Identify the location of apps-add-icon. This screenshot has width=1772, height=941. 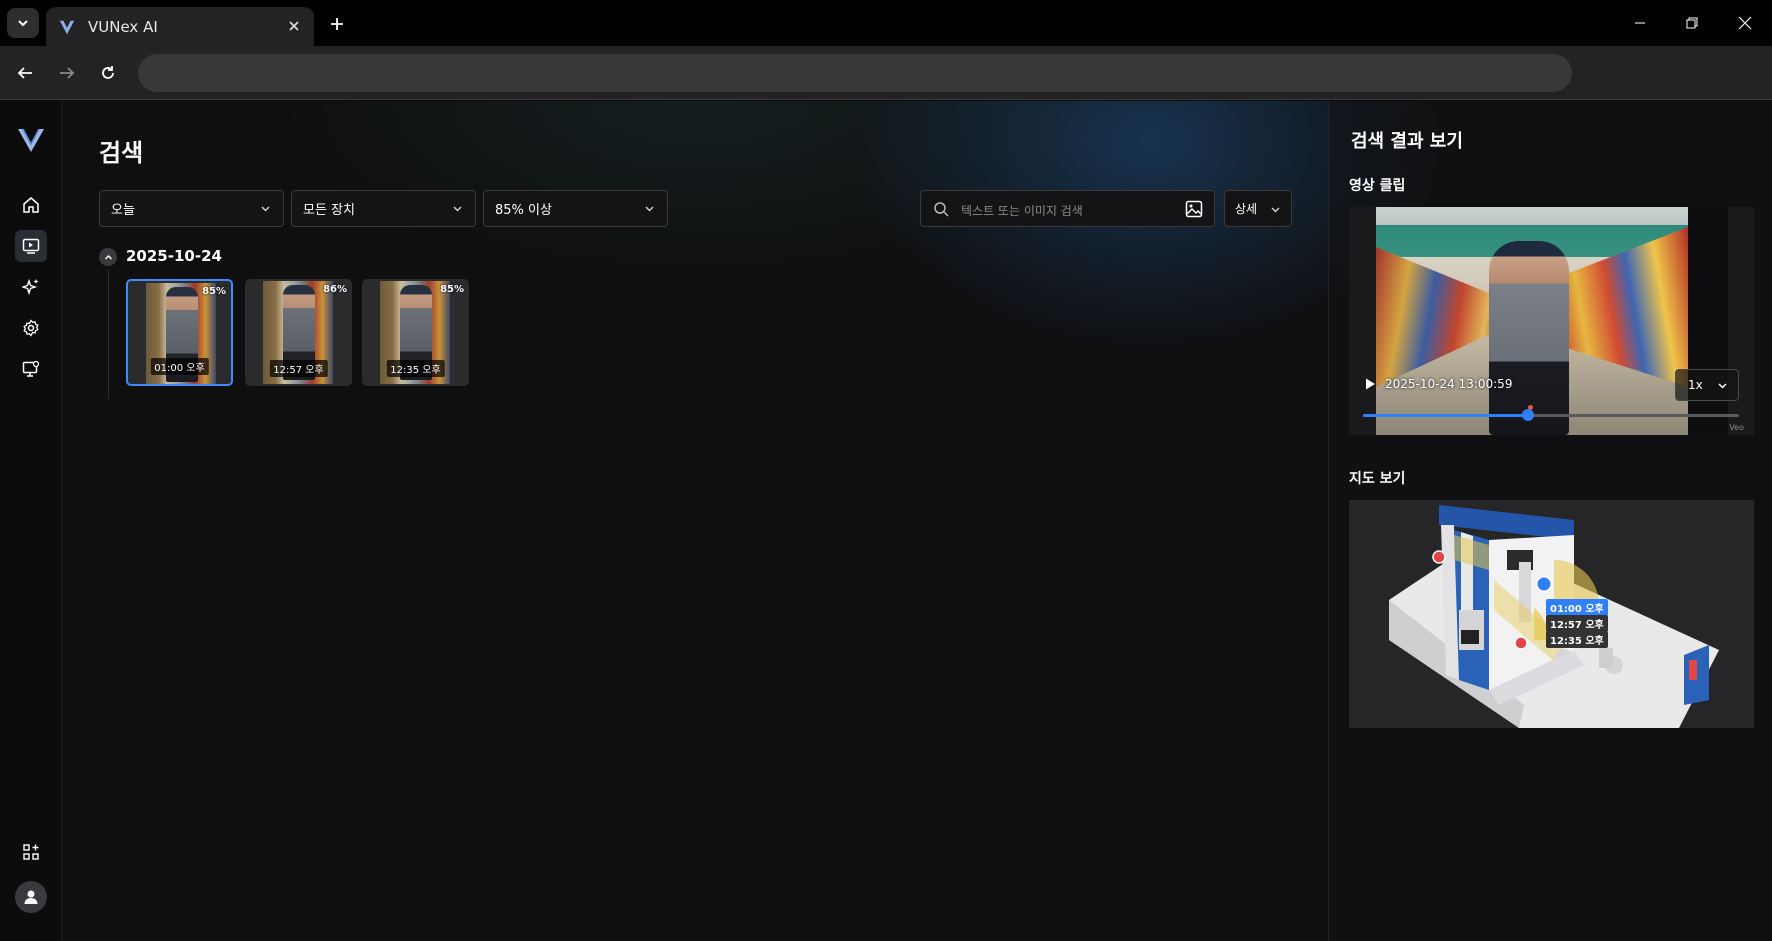
(31, 852).